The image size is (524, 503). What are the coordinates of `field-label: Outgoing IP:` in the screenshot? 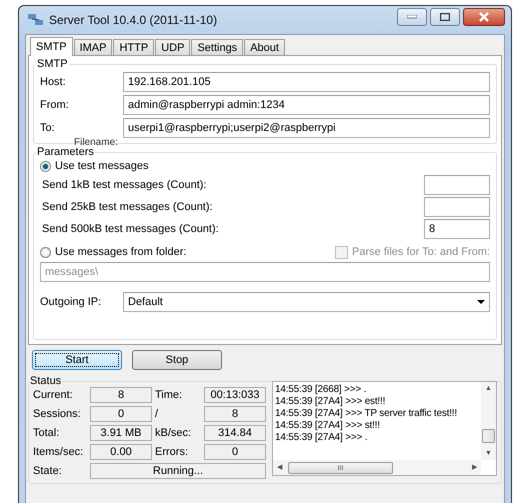 It's located at (71, 302).